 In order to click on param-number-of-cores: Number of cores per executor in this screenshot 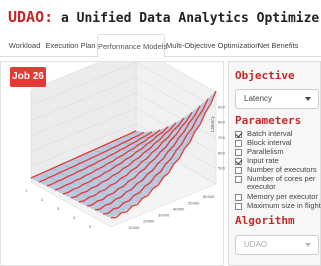, I will do `click(278, 183)`.